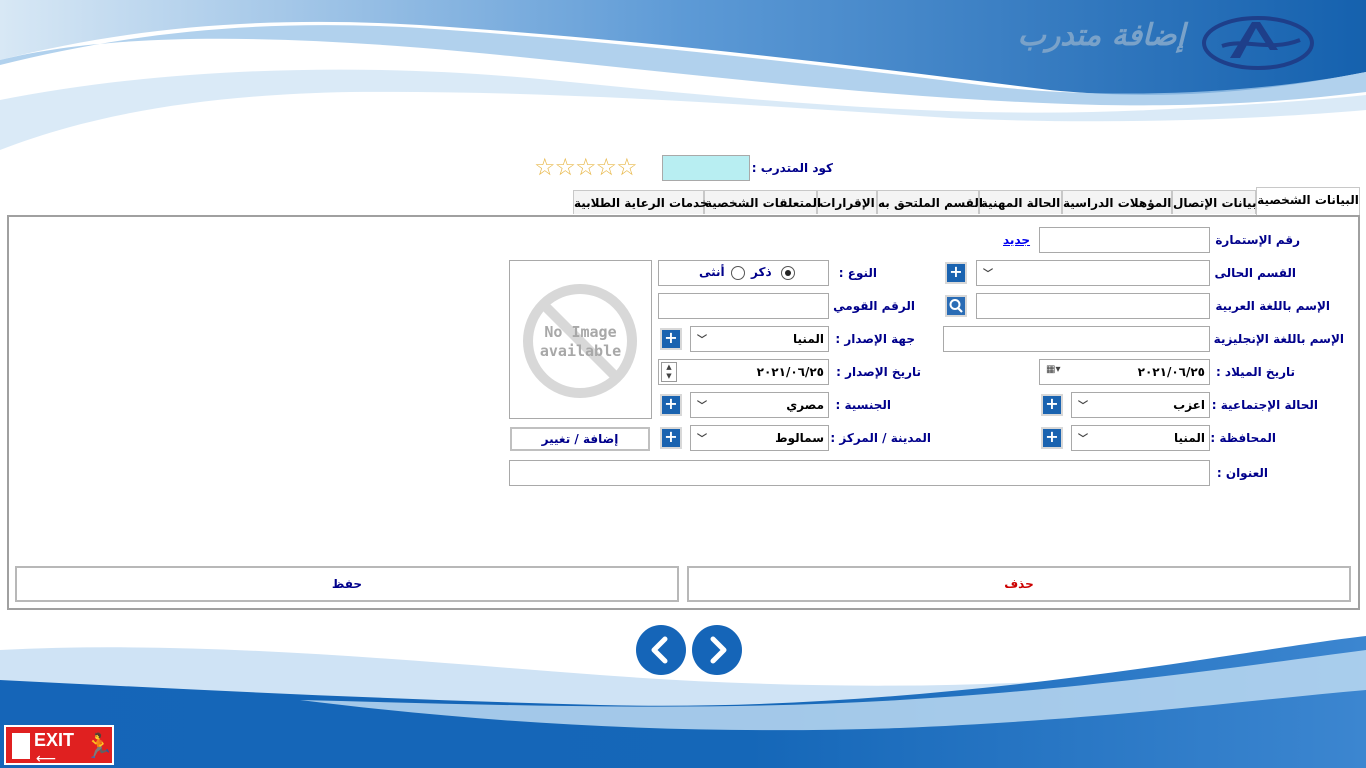 This screenshot has height=768, width=1366. I want to click on issue-date-label: تاريخ الإصدار :, so click(878, 372).